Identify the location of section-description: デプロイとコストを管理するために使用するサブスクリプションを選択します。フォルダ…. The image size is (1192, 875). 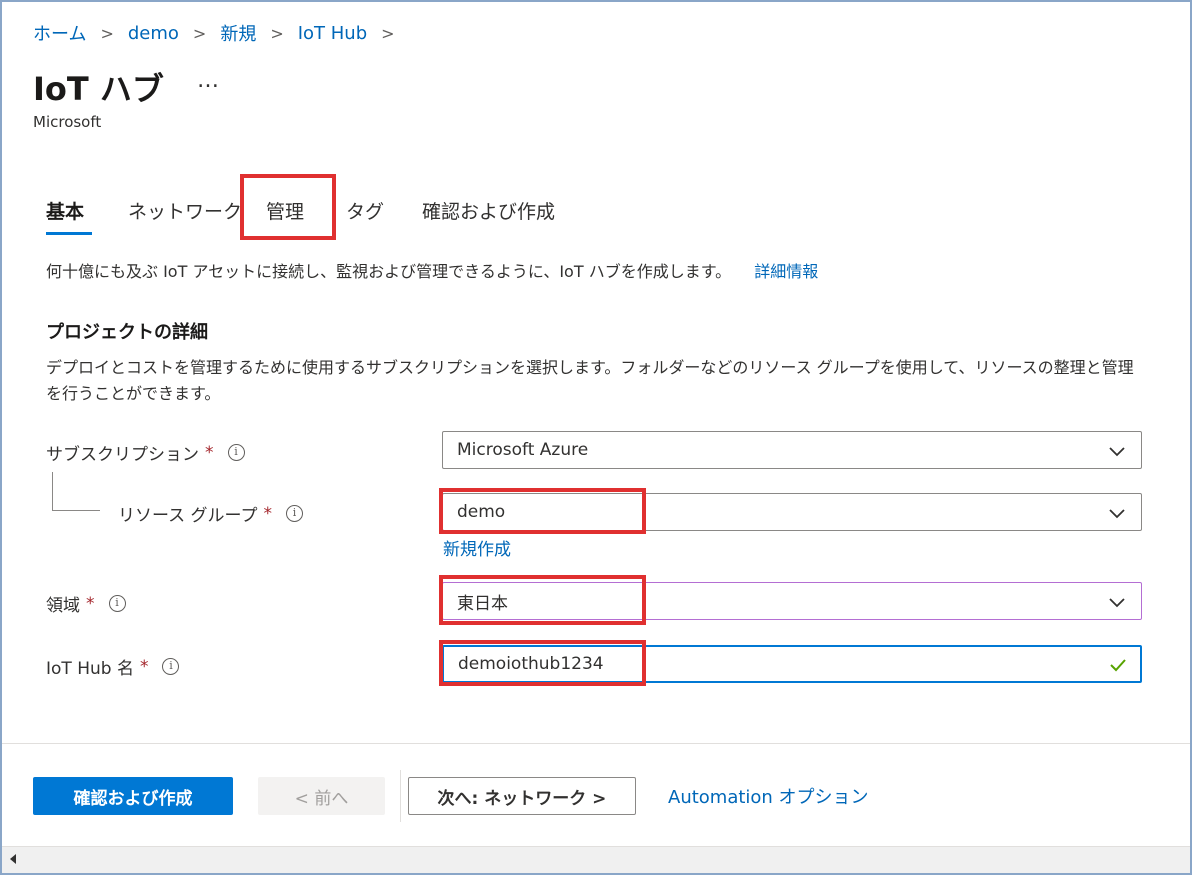
(590, 380).